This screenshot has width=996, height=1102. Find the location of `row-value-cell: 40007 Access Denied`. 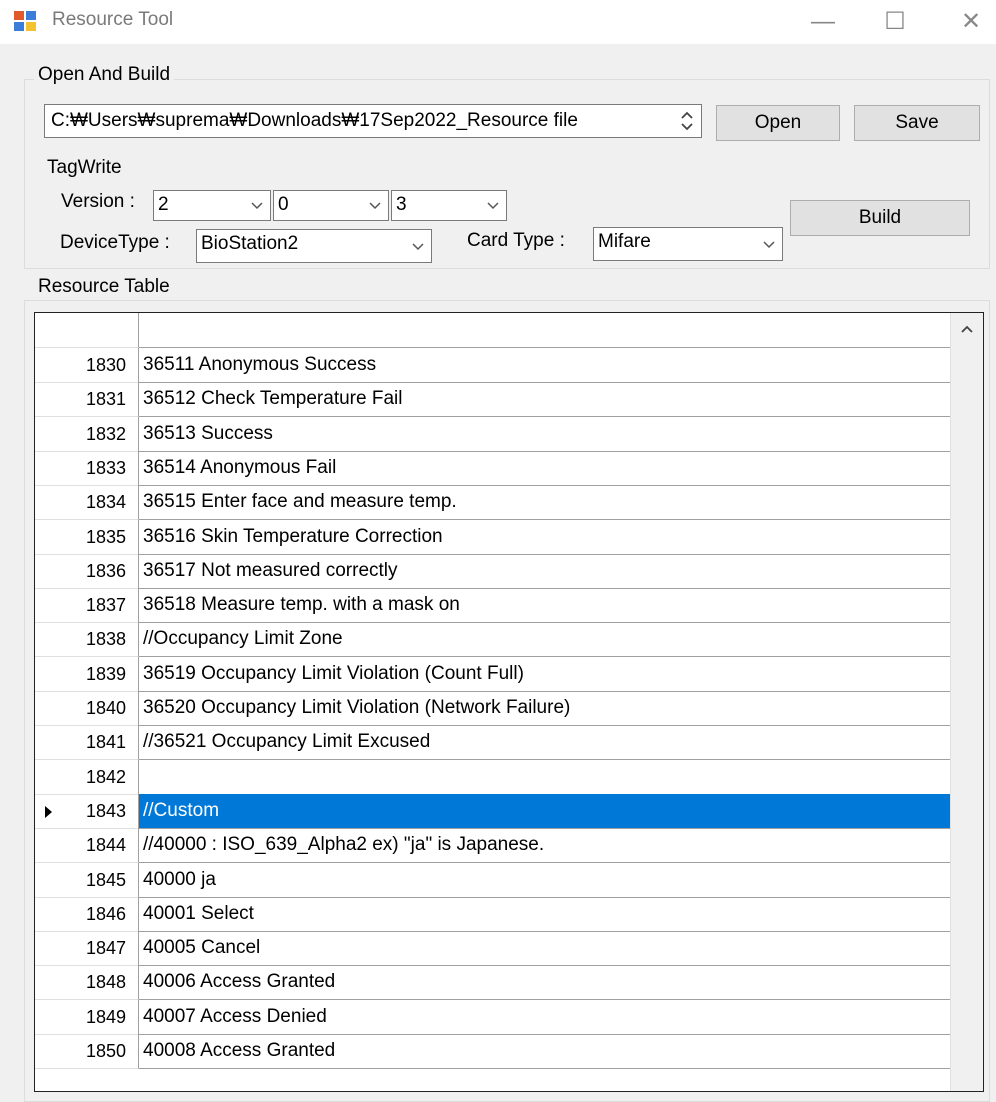

row-value-cell: 40007 Access Denied is located at coordinates (545, 1017).